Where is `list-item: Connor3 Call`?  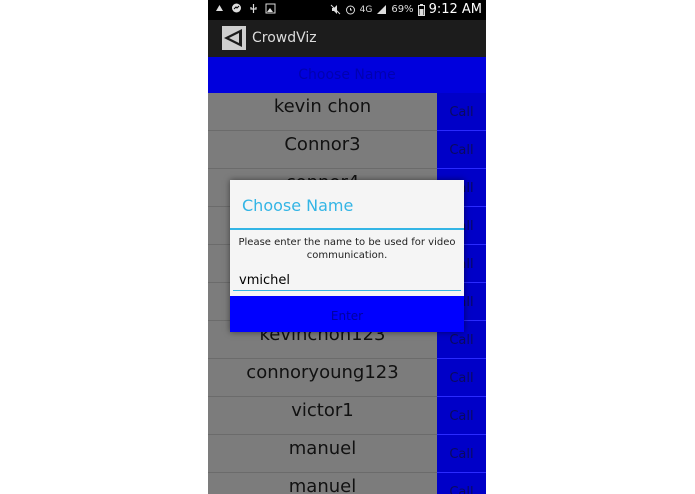 list-item: Connor3 Call is located at coordinates (347, 150).